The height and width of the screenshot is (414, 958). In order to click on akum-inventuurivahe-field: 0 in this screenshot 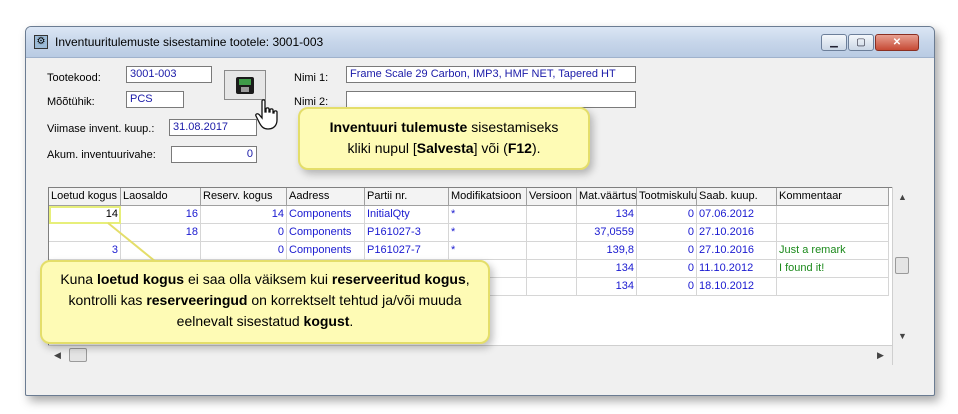, I will do `click(214, 154)`.